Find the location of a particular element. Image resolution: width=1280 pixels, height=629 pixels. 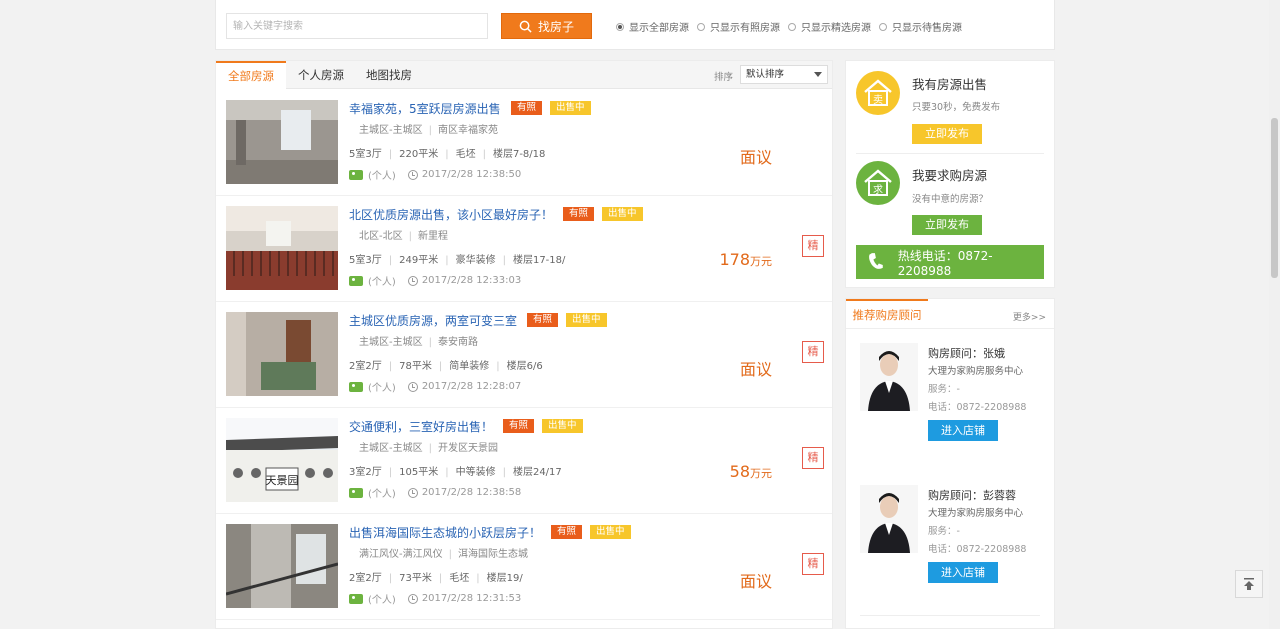

listing-floor: 楼层7-8/18 is located at coordinates (519, 154).